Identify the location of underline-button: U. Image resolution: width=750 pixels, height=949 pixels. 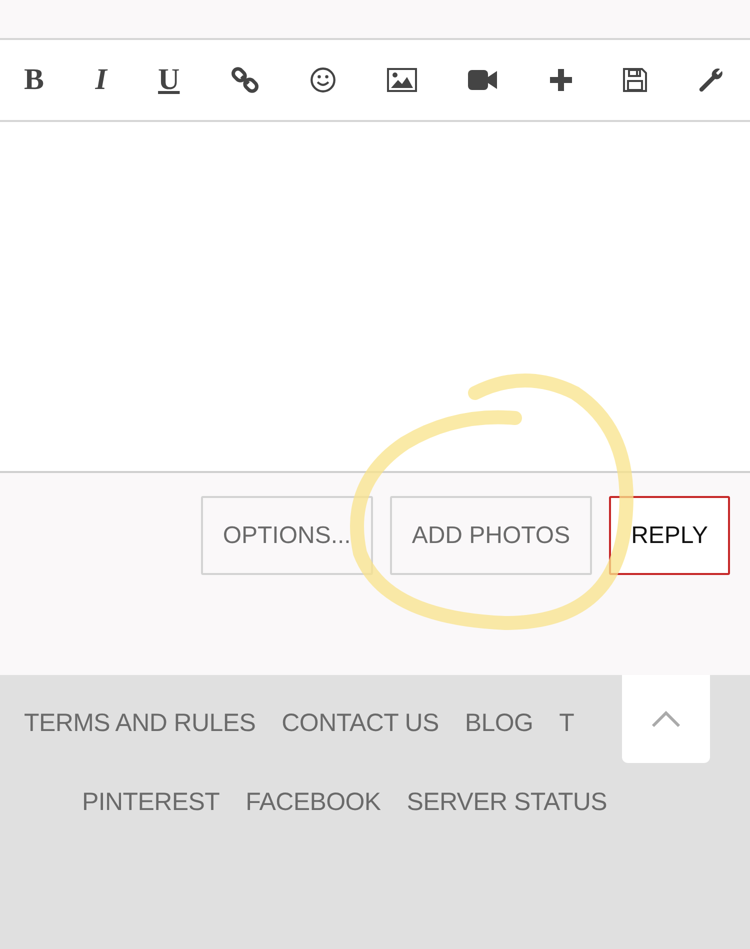
(169, 80).